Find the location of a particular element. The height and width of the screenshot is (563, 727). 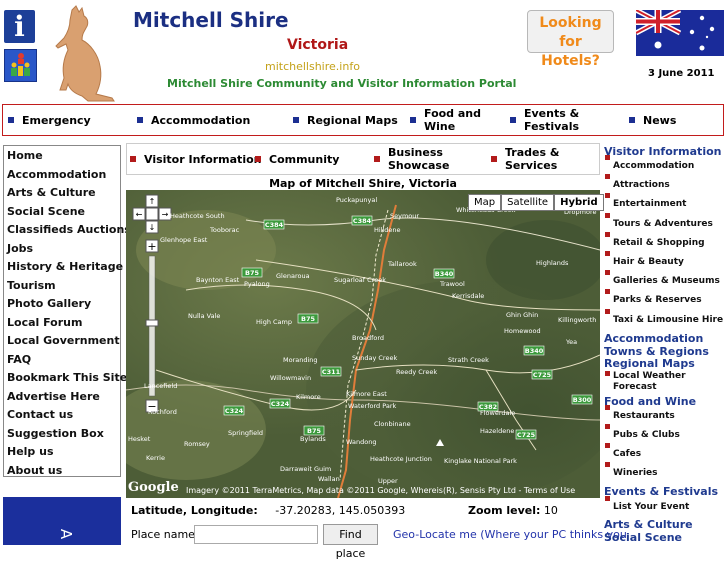

left-nav-item: Accommodation is located at coordinates (56, 174).